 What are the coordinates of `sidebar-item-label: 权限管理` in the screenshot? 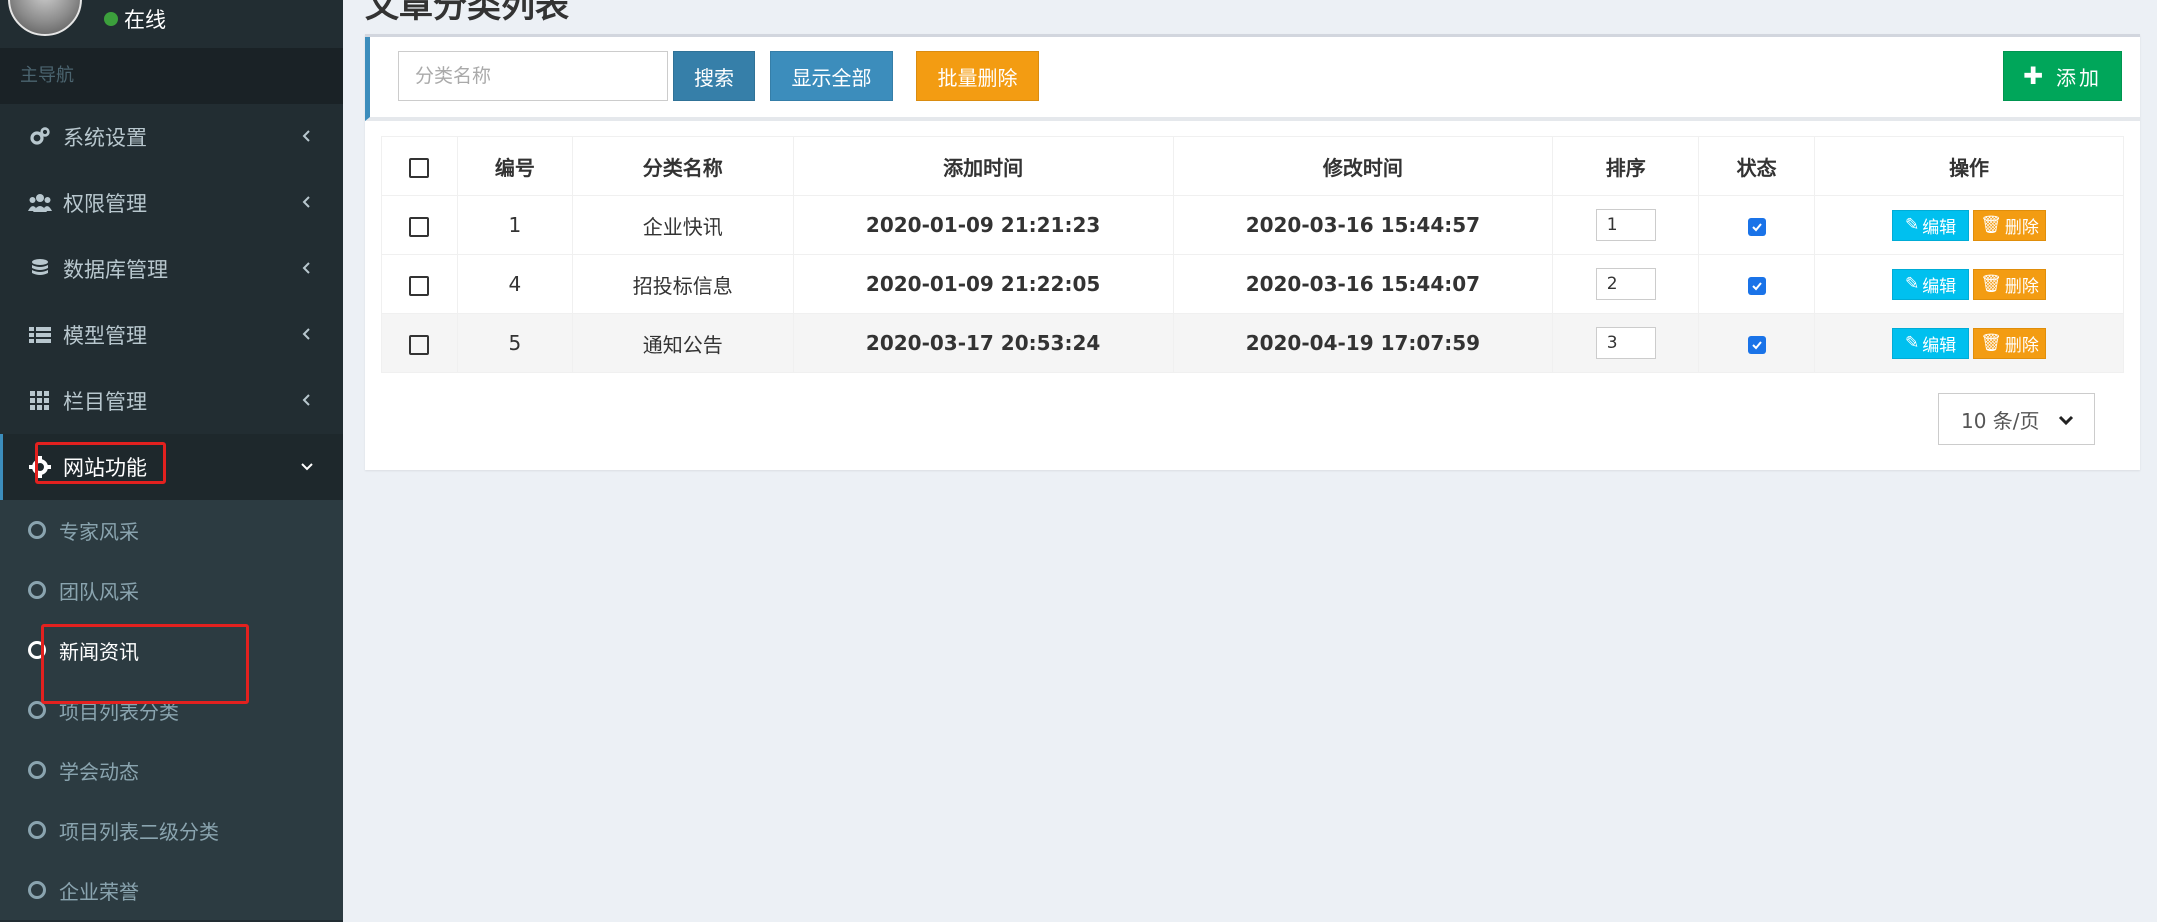 It's located at (105, 204).